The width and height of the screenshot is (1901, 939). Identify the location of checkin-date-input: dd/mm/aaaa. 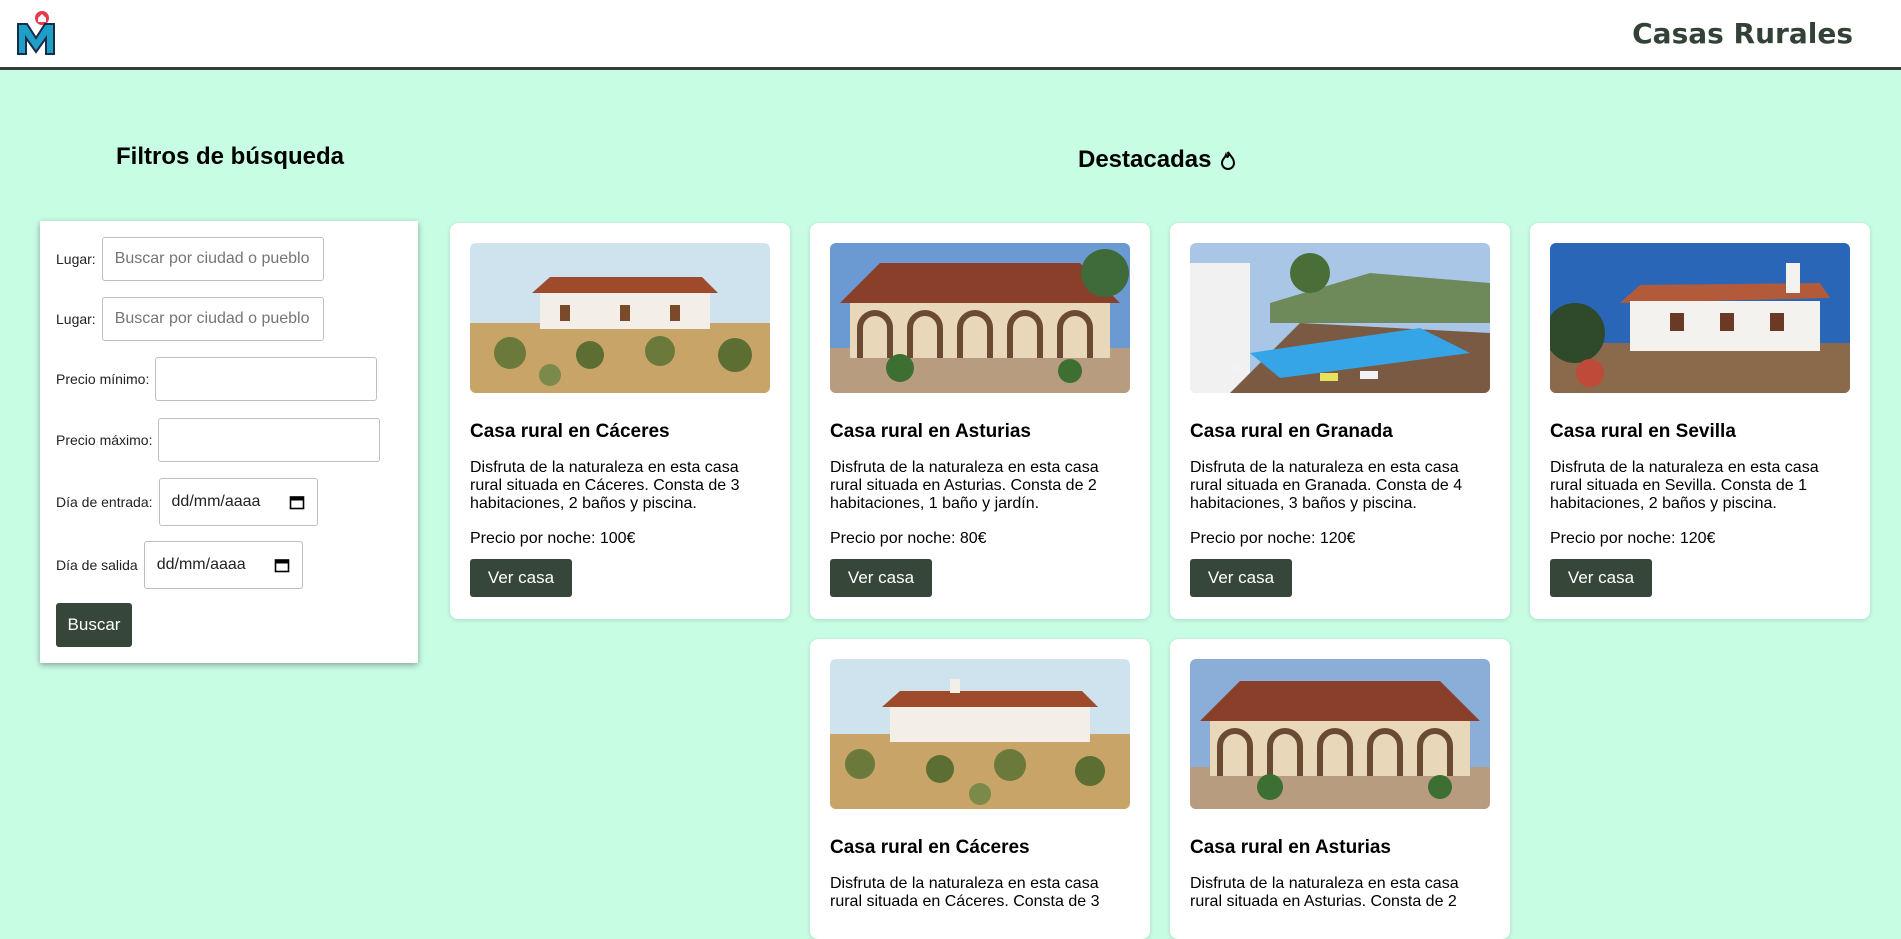
(238, 502).